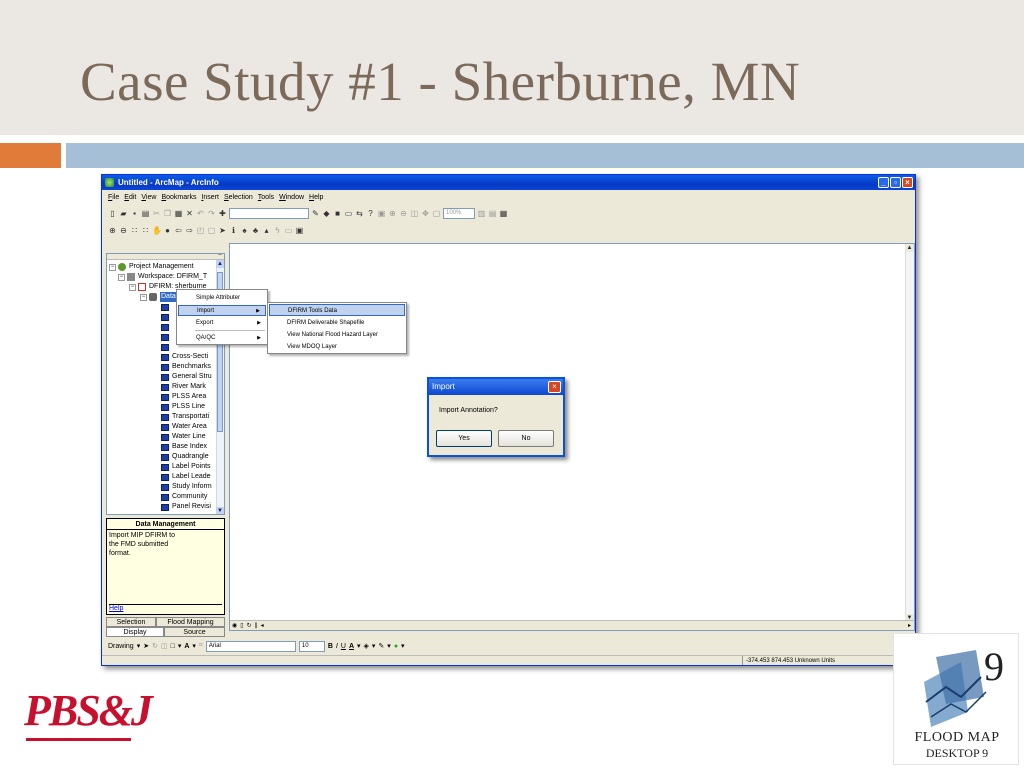 The image size is (1024, 768). Describe the element at coordinates (481, 213) in the screenshot. I see `toggle-draft-icon: ▥` at that location.